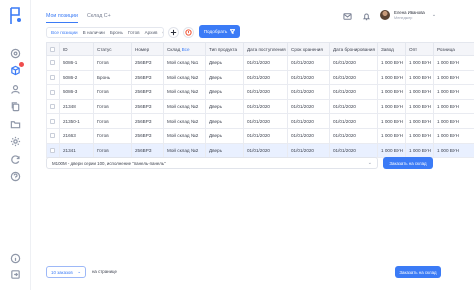 The image size is (474, 290). Describe the element at coordinates (53, 49) in the screenshot. I see `select-all-checkbox` at that location.